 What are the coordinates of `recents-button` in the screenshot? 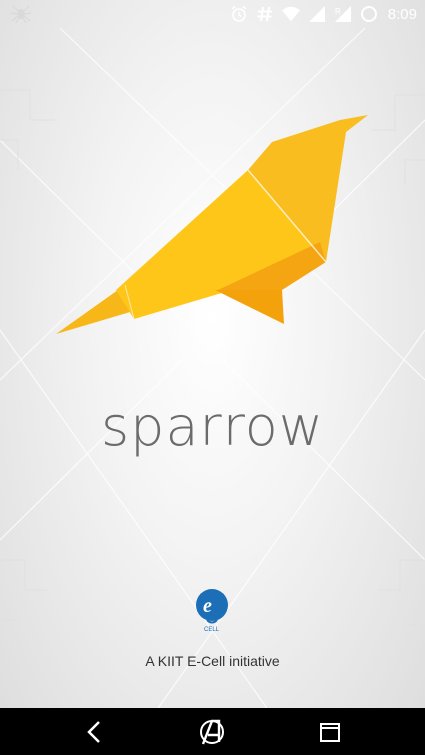 It's located at (330, 732).